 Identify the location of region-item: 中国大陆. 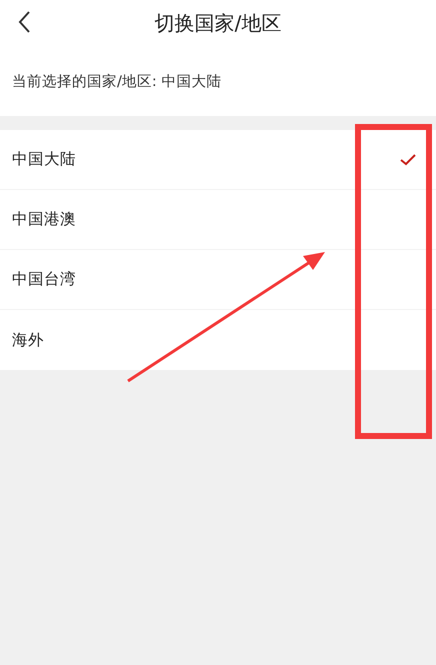
(218, 160).